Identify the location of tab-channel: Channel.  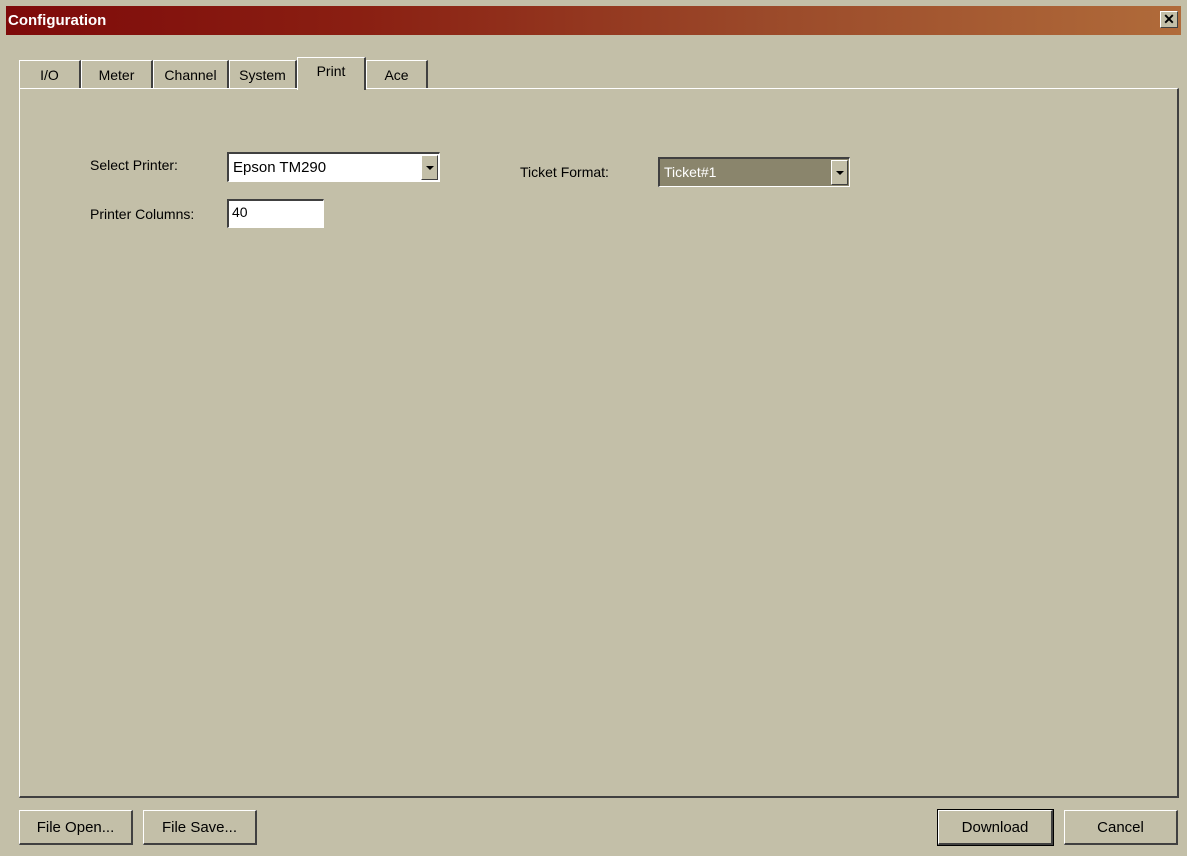
(191, 74).